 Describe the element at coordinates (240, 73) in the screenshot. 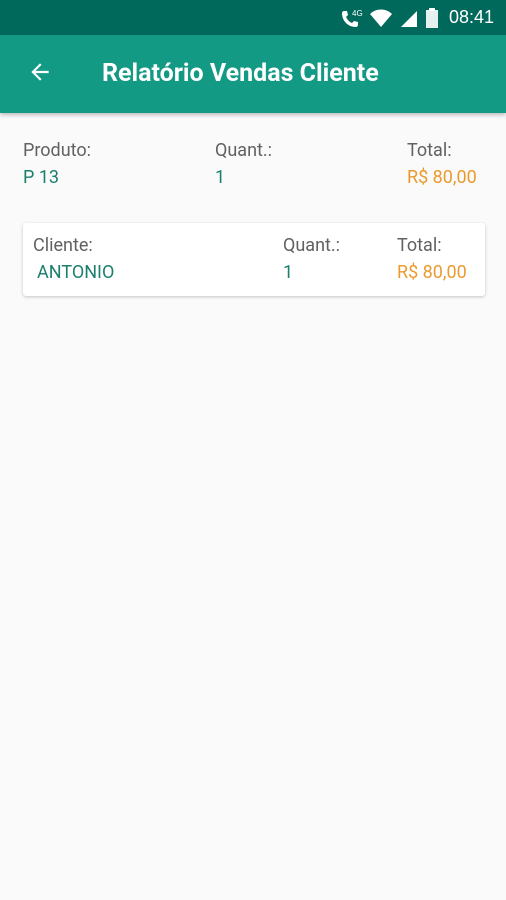

I see `page-title: Relatório Vendas Cliente` at that location.